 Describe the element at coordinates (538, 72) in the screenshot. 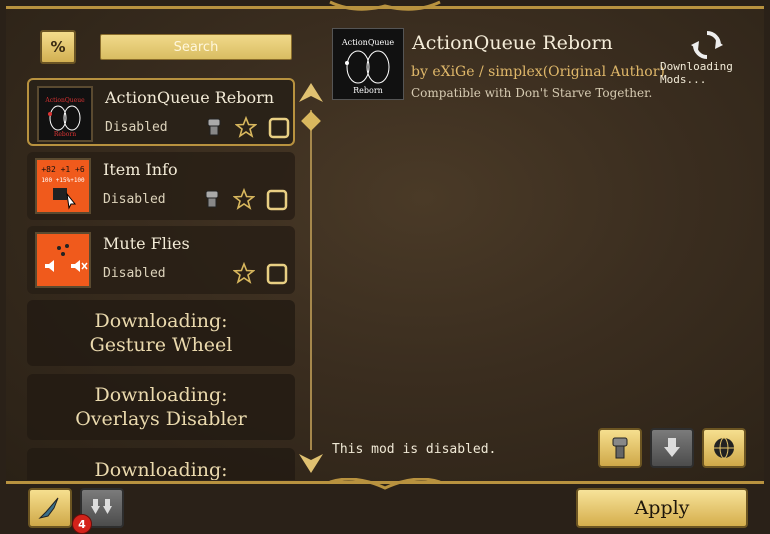

I see `detail-author: by eXiGe / simplex(Original Author)` at that location.